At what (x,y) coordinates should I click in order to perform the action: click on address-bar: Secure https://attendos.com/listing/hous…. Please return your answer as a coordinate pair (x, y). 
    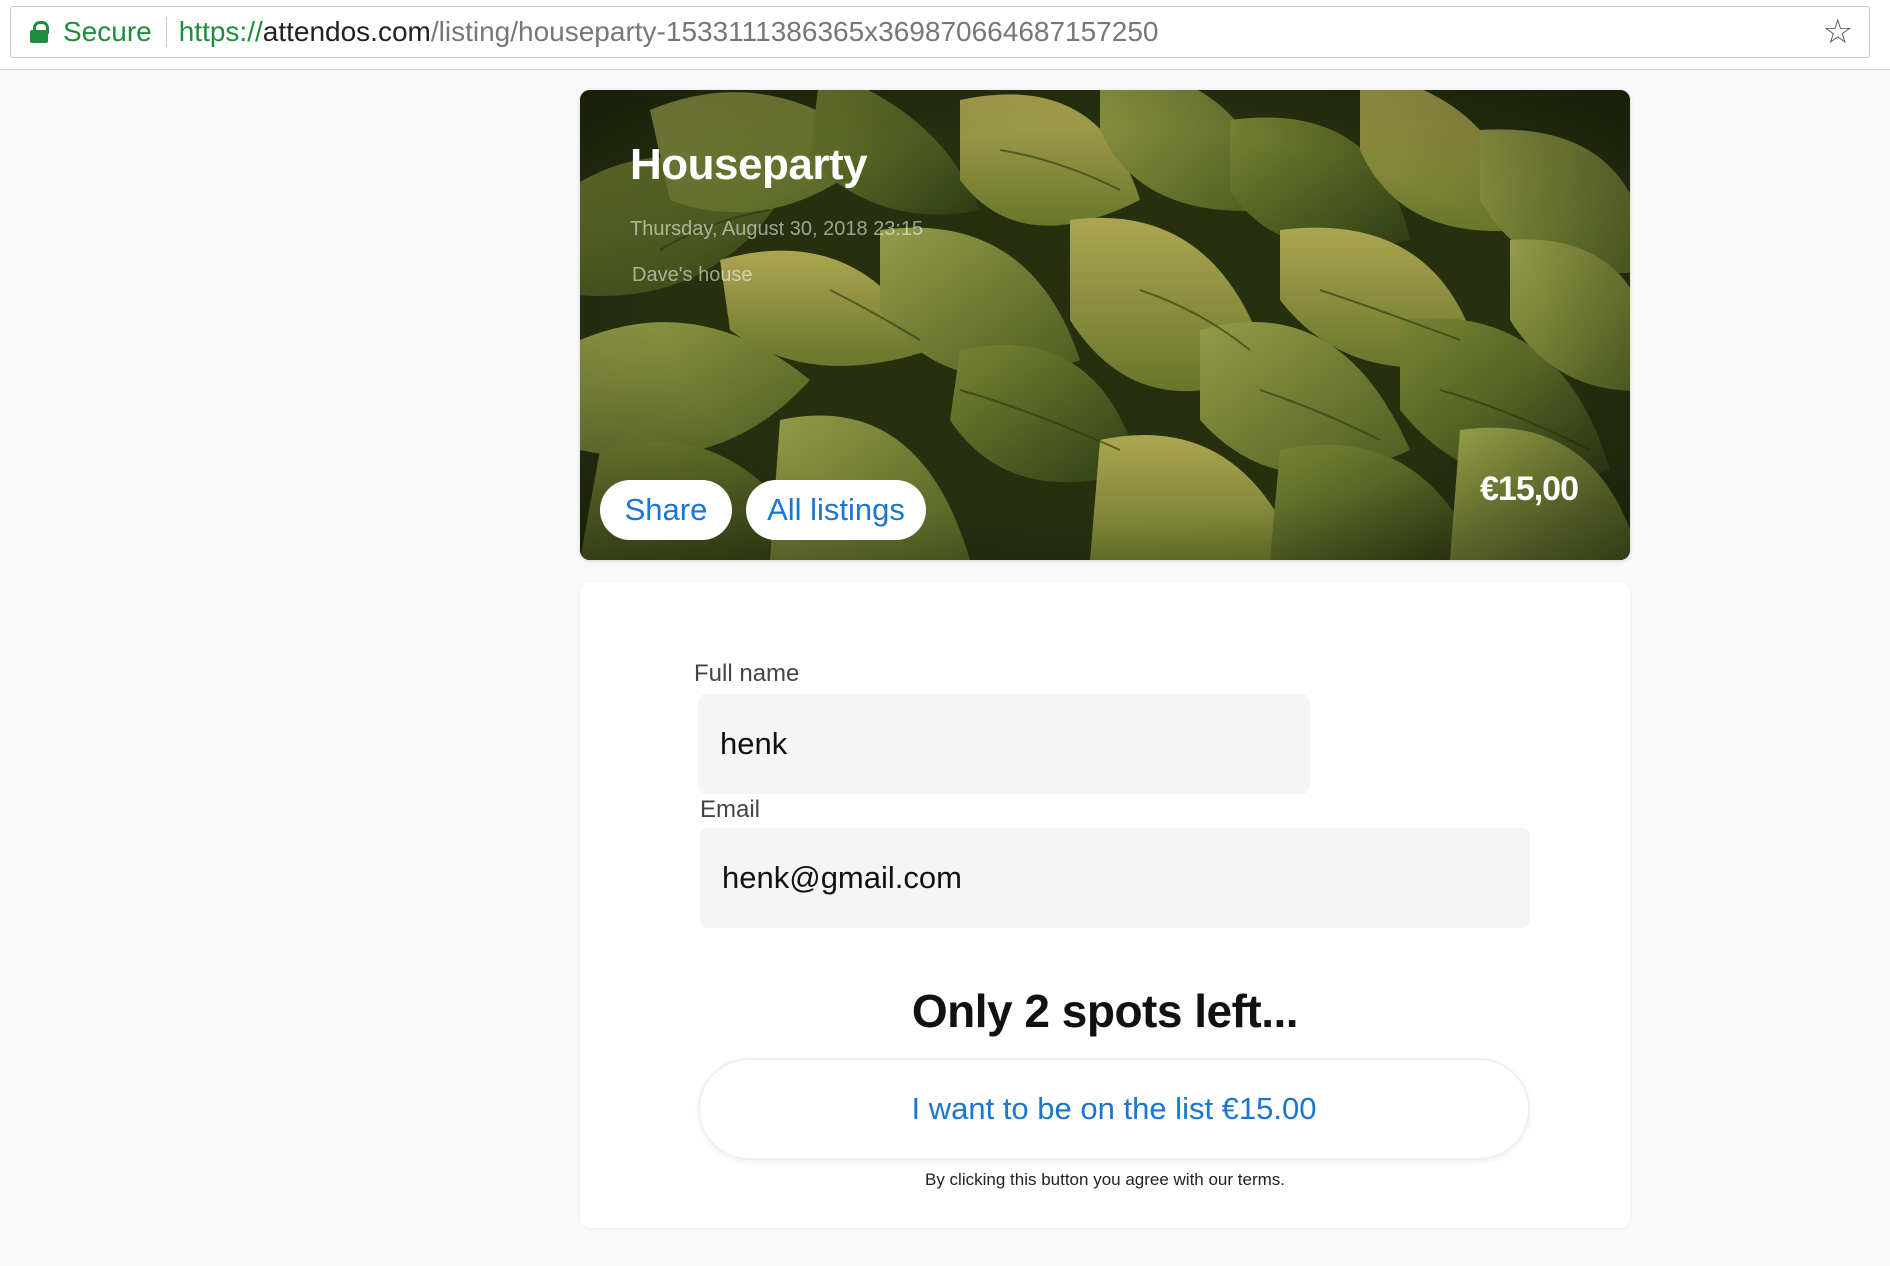
    Looking at the image, I should click on (940, 32).